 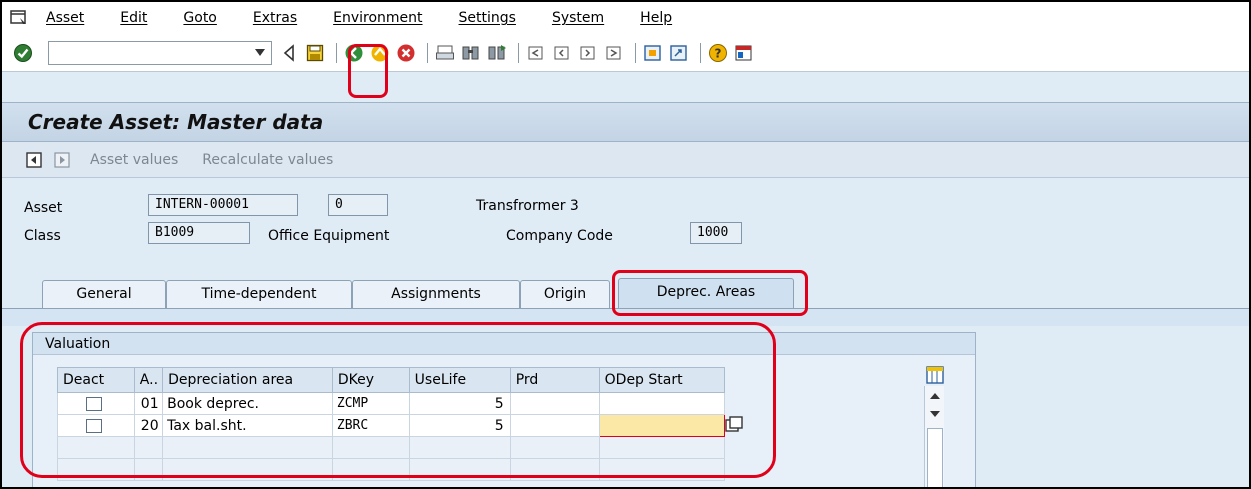 I want to click on previous-asset-icon, so click(x=34, y=159).